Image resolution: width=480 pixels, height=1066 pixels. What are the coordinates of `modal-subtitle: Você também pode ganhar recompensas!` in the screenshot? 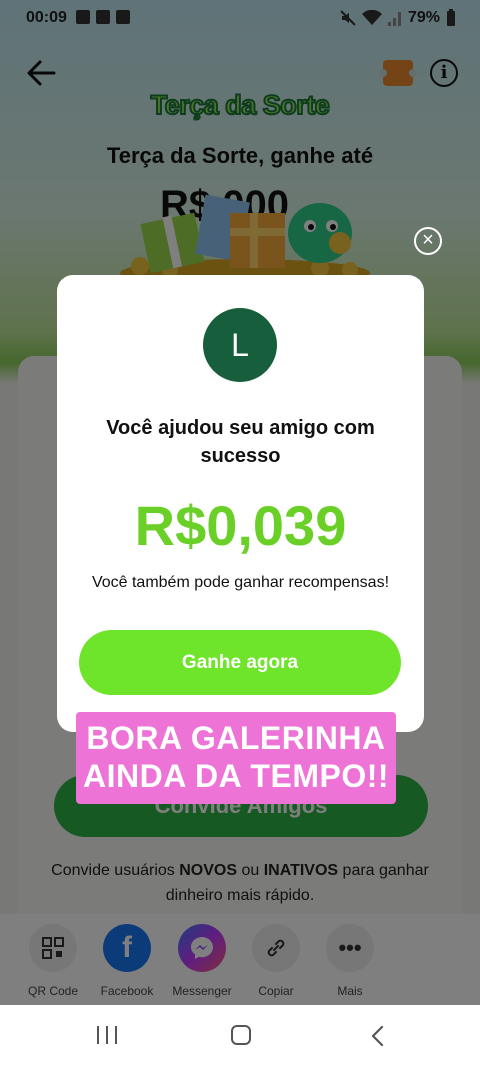 It's located at (240, 582).